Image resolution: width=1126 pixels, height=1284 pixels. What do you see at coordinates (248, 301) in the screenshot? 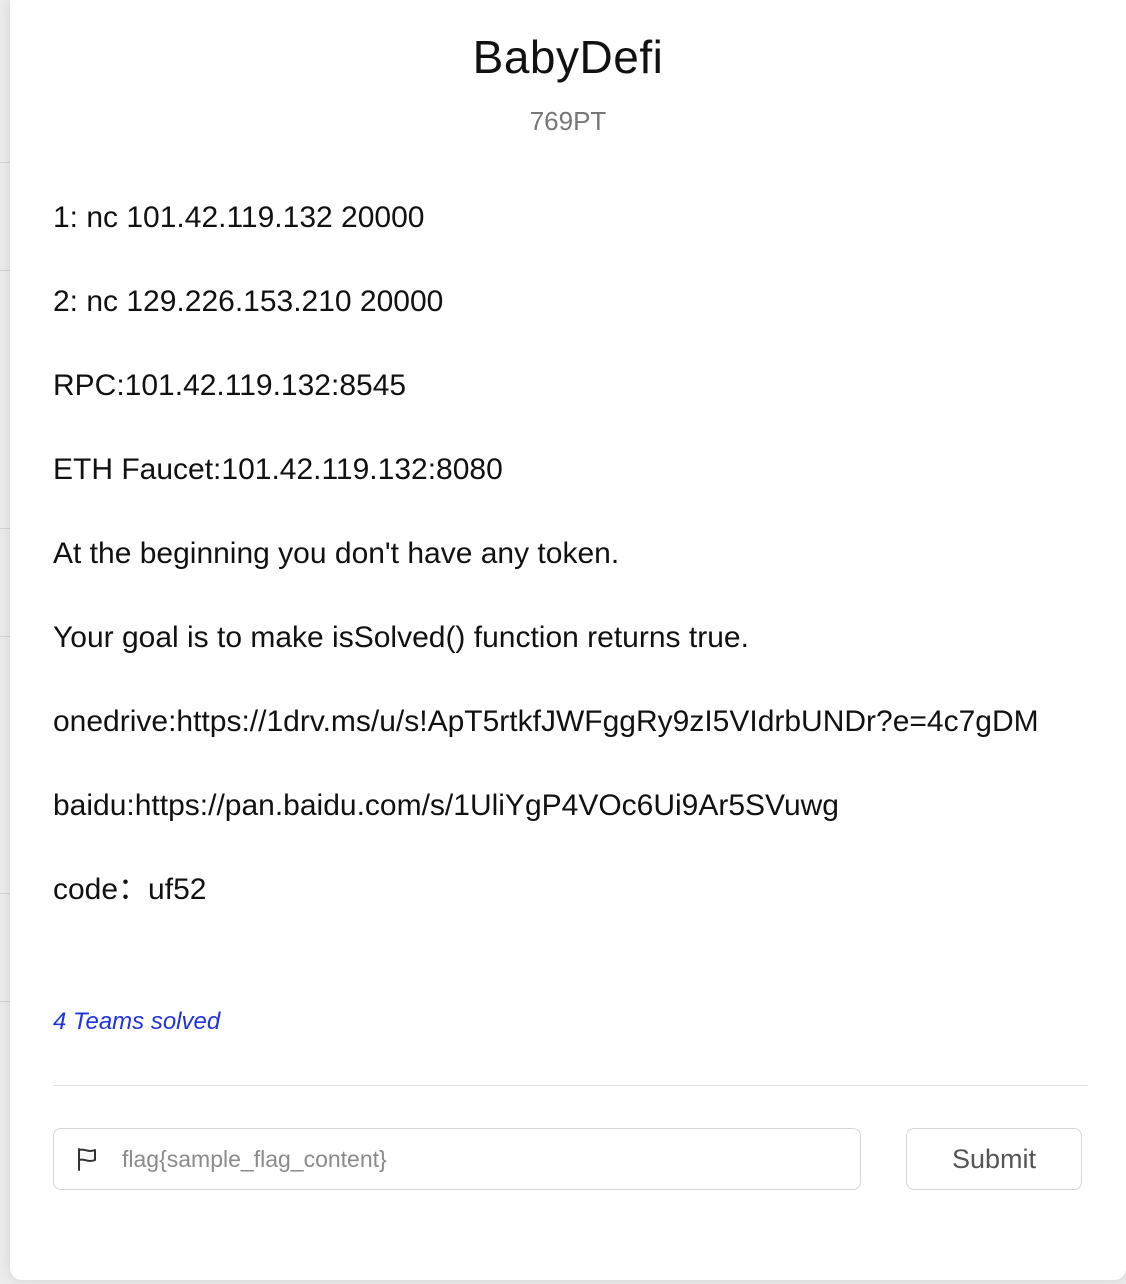
I see `description-line: 2: nc 129.226.153.210 20000` at bounding box center [248, 301].